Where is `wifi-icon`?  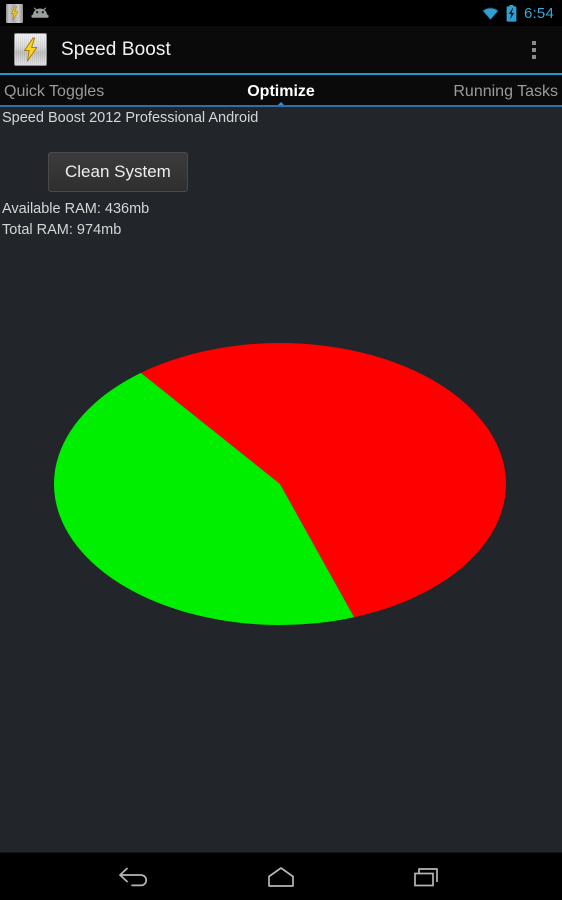 wifi-icon is located at coordinates (490, 13).